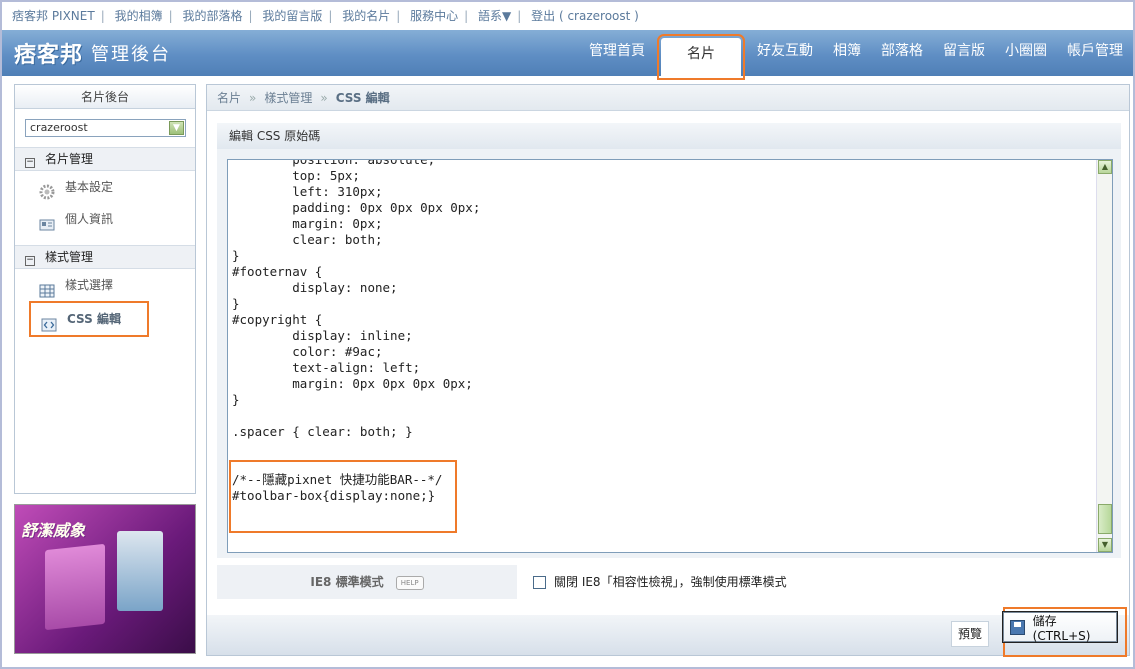  What do you see at coordinates (89, 285) in the screenshot?
I see `sidebar-item-label: 樣式選擇` at bounding box center [89, 285].